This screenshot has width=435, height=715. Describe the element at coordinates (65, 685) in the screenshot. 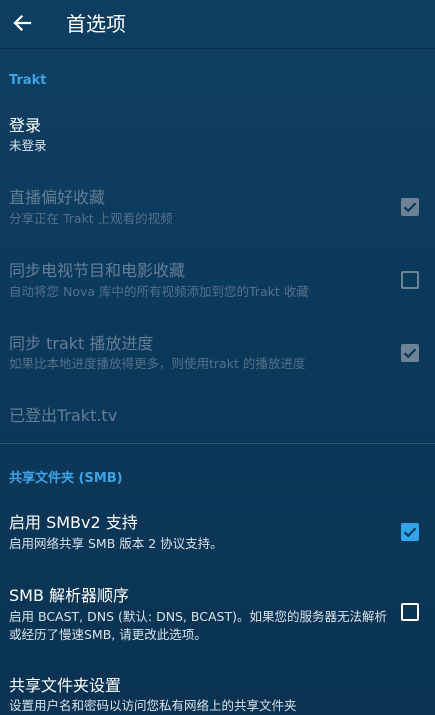

I see `pref-title: 共享文件夹设置` at that location.